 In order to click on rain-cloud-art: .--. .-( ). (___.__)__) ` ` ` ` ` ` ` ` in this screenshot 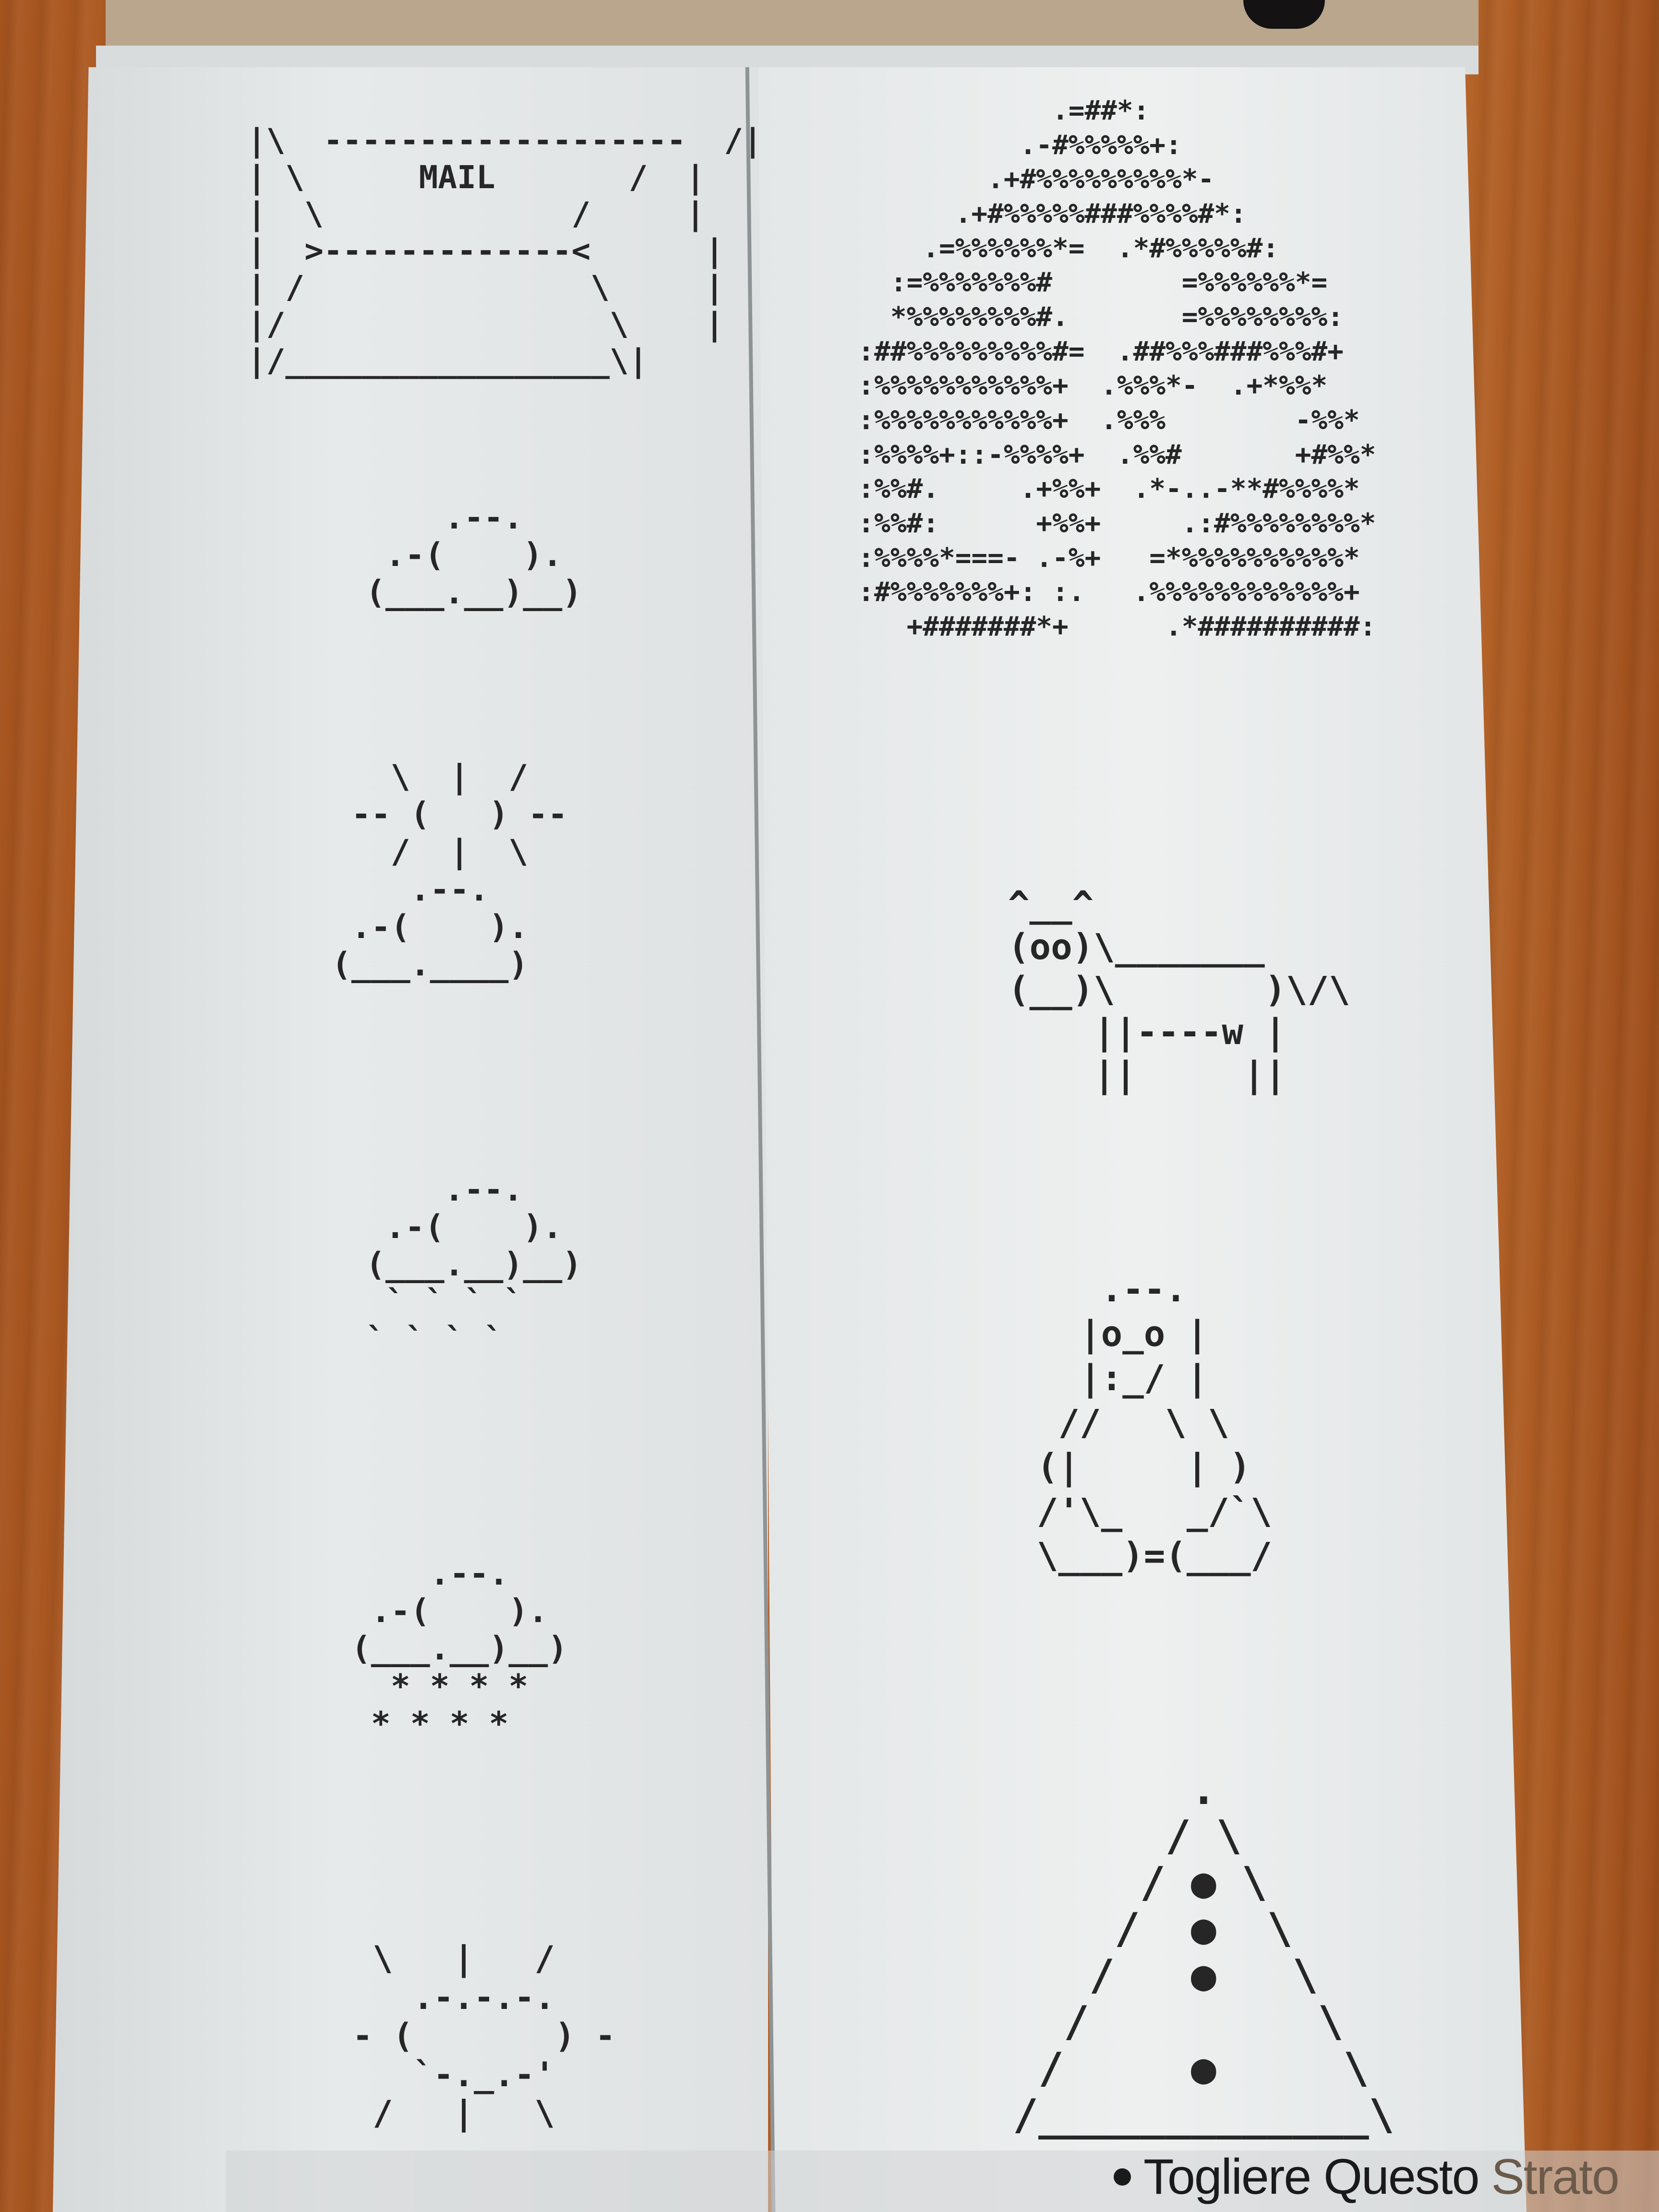, I will do `click(474, 1265)`.